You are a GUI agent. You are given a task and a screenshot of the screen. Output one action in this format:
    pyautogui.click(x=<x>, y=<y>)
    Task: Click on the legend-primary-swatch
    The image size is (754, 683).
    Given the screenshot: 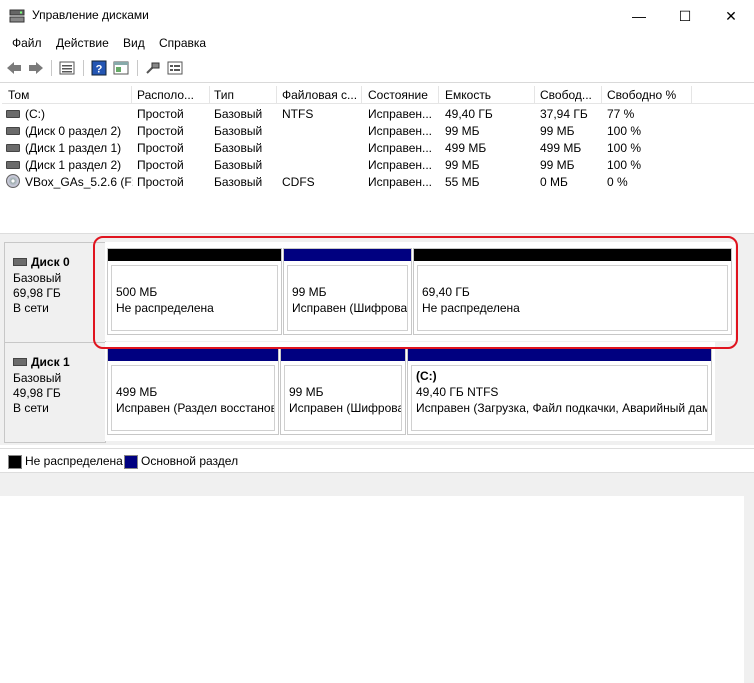 What is the action you would take?
    pyautogui.click(x=131, y=462)
    